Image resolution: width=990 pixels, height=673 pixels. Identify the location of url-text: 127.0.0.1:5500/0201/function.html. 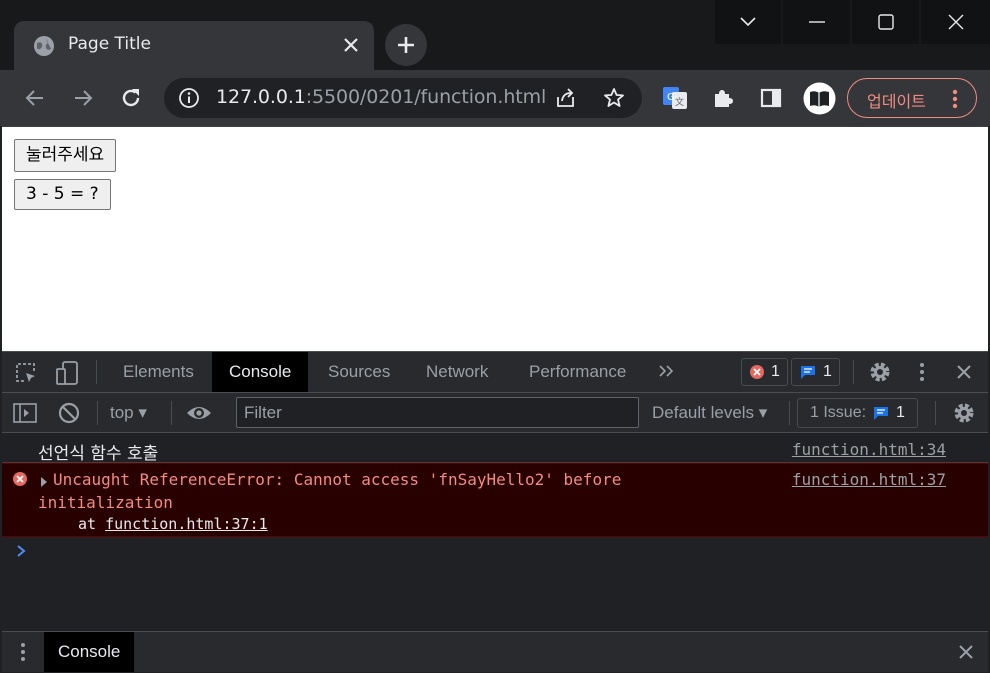
(381, 97).